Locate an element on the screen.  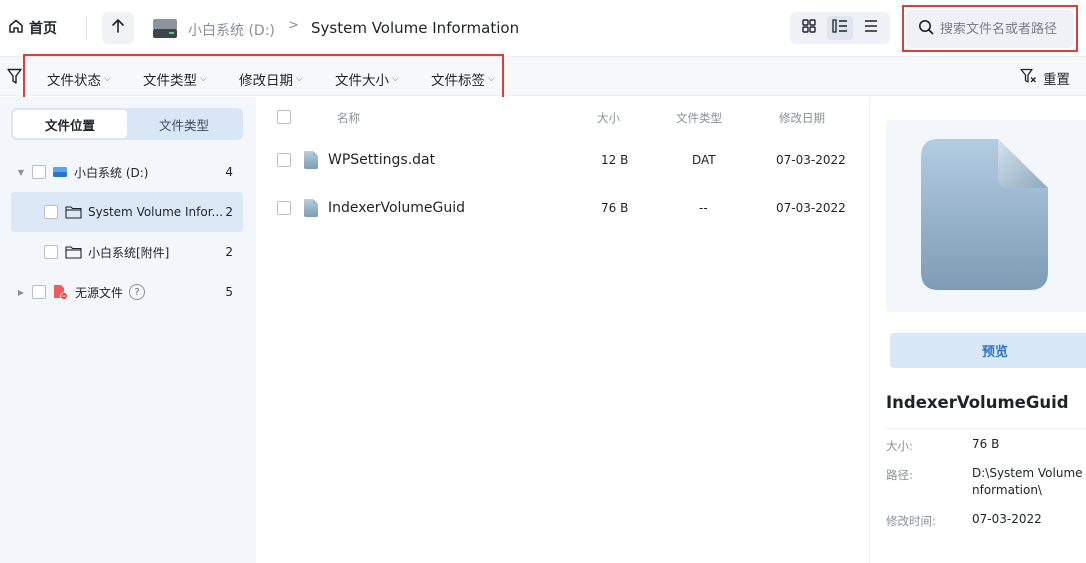
tree-item-label: 小白系统 (D:) is located at coordinates (111, 172).